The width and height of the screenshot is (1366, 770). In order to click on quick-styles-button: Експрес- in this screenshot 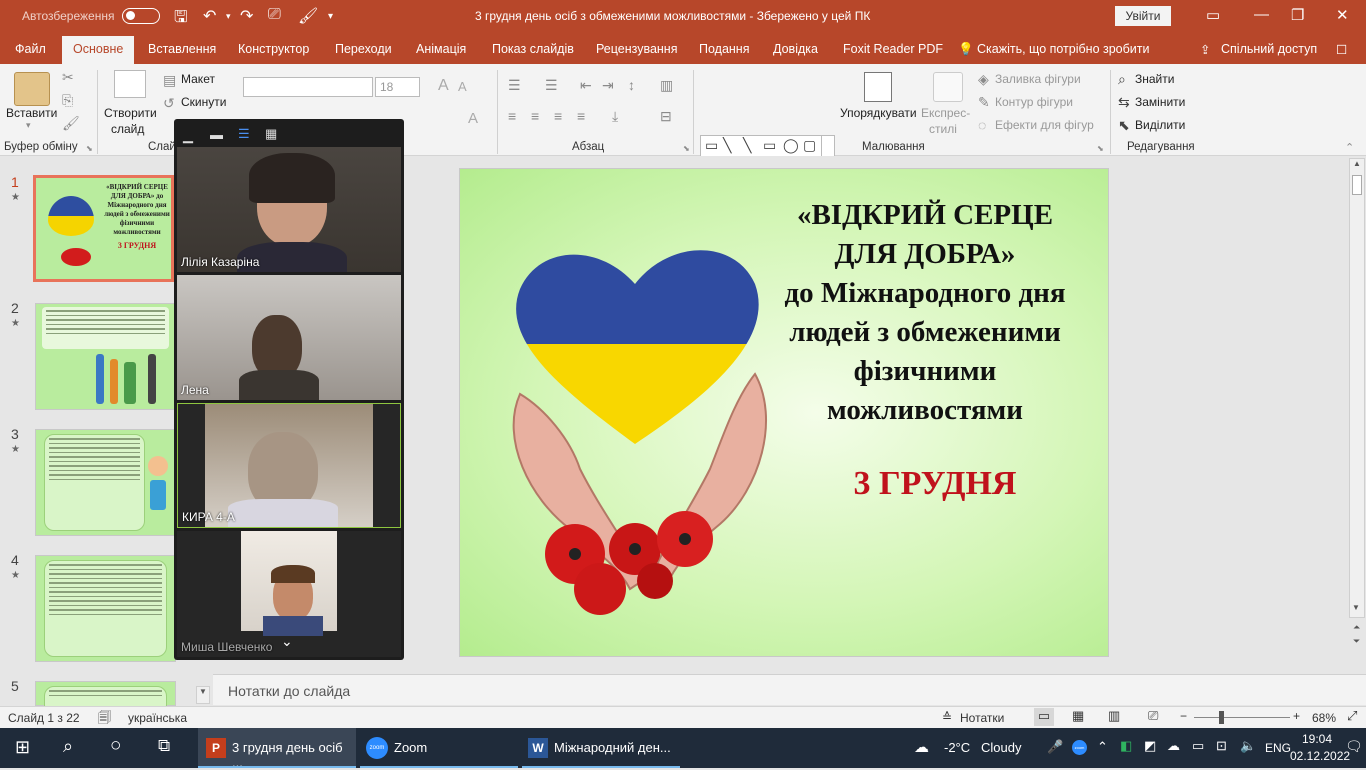, I will do `click(945, 113)`.